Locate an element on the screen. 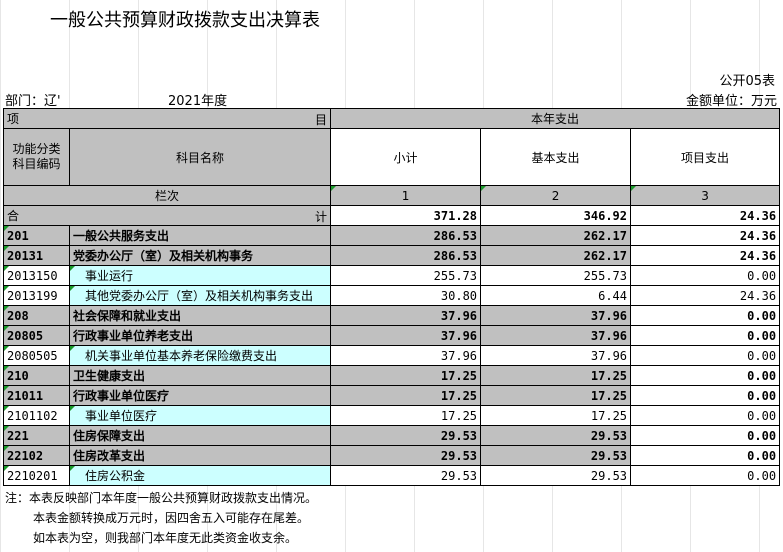  row-code: 22102 is located at coordinates (36, 455).